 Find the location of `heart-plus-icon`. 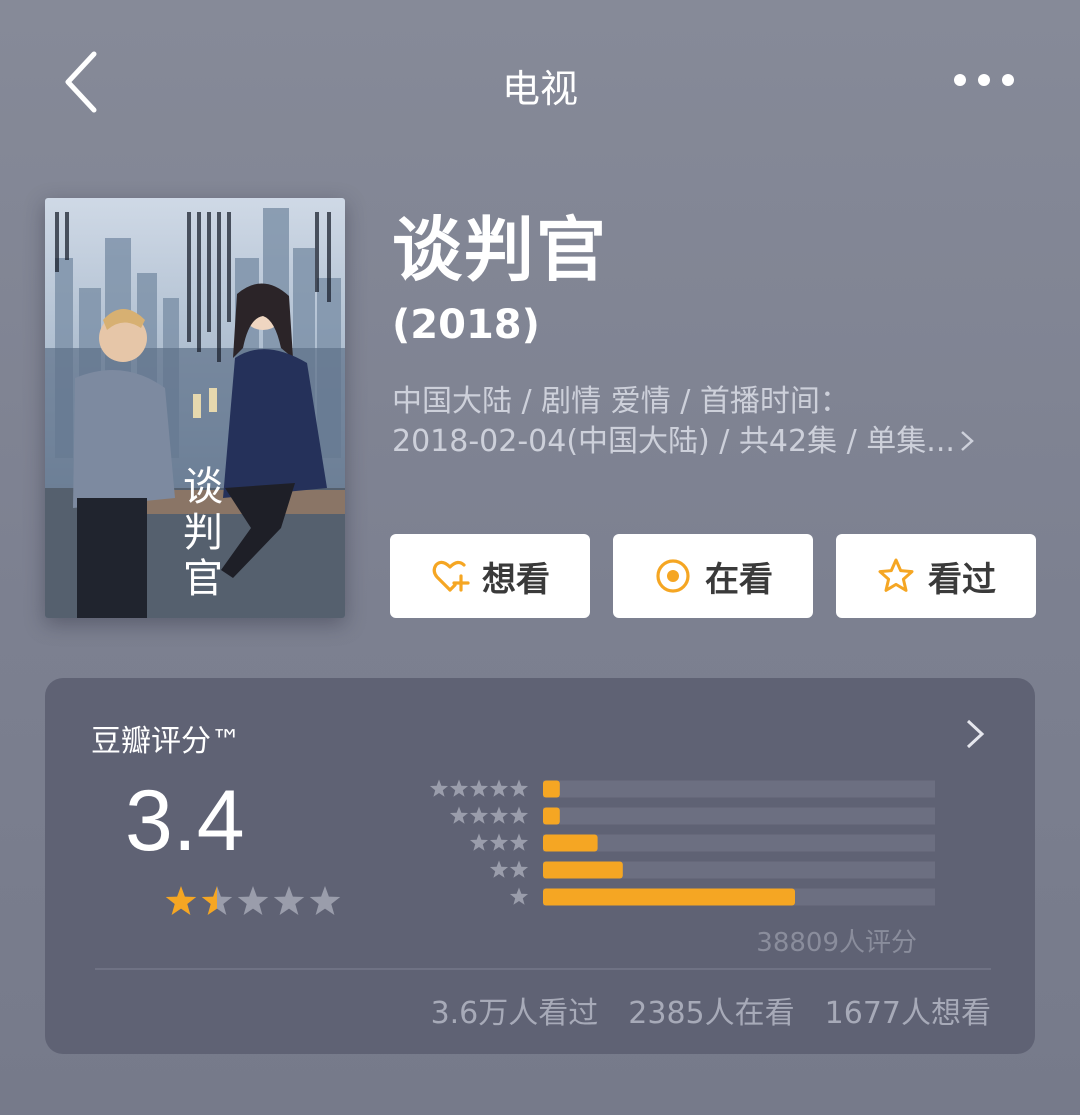

heart-plus-icon is located at coordinates (451, 576).